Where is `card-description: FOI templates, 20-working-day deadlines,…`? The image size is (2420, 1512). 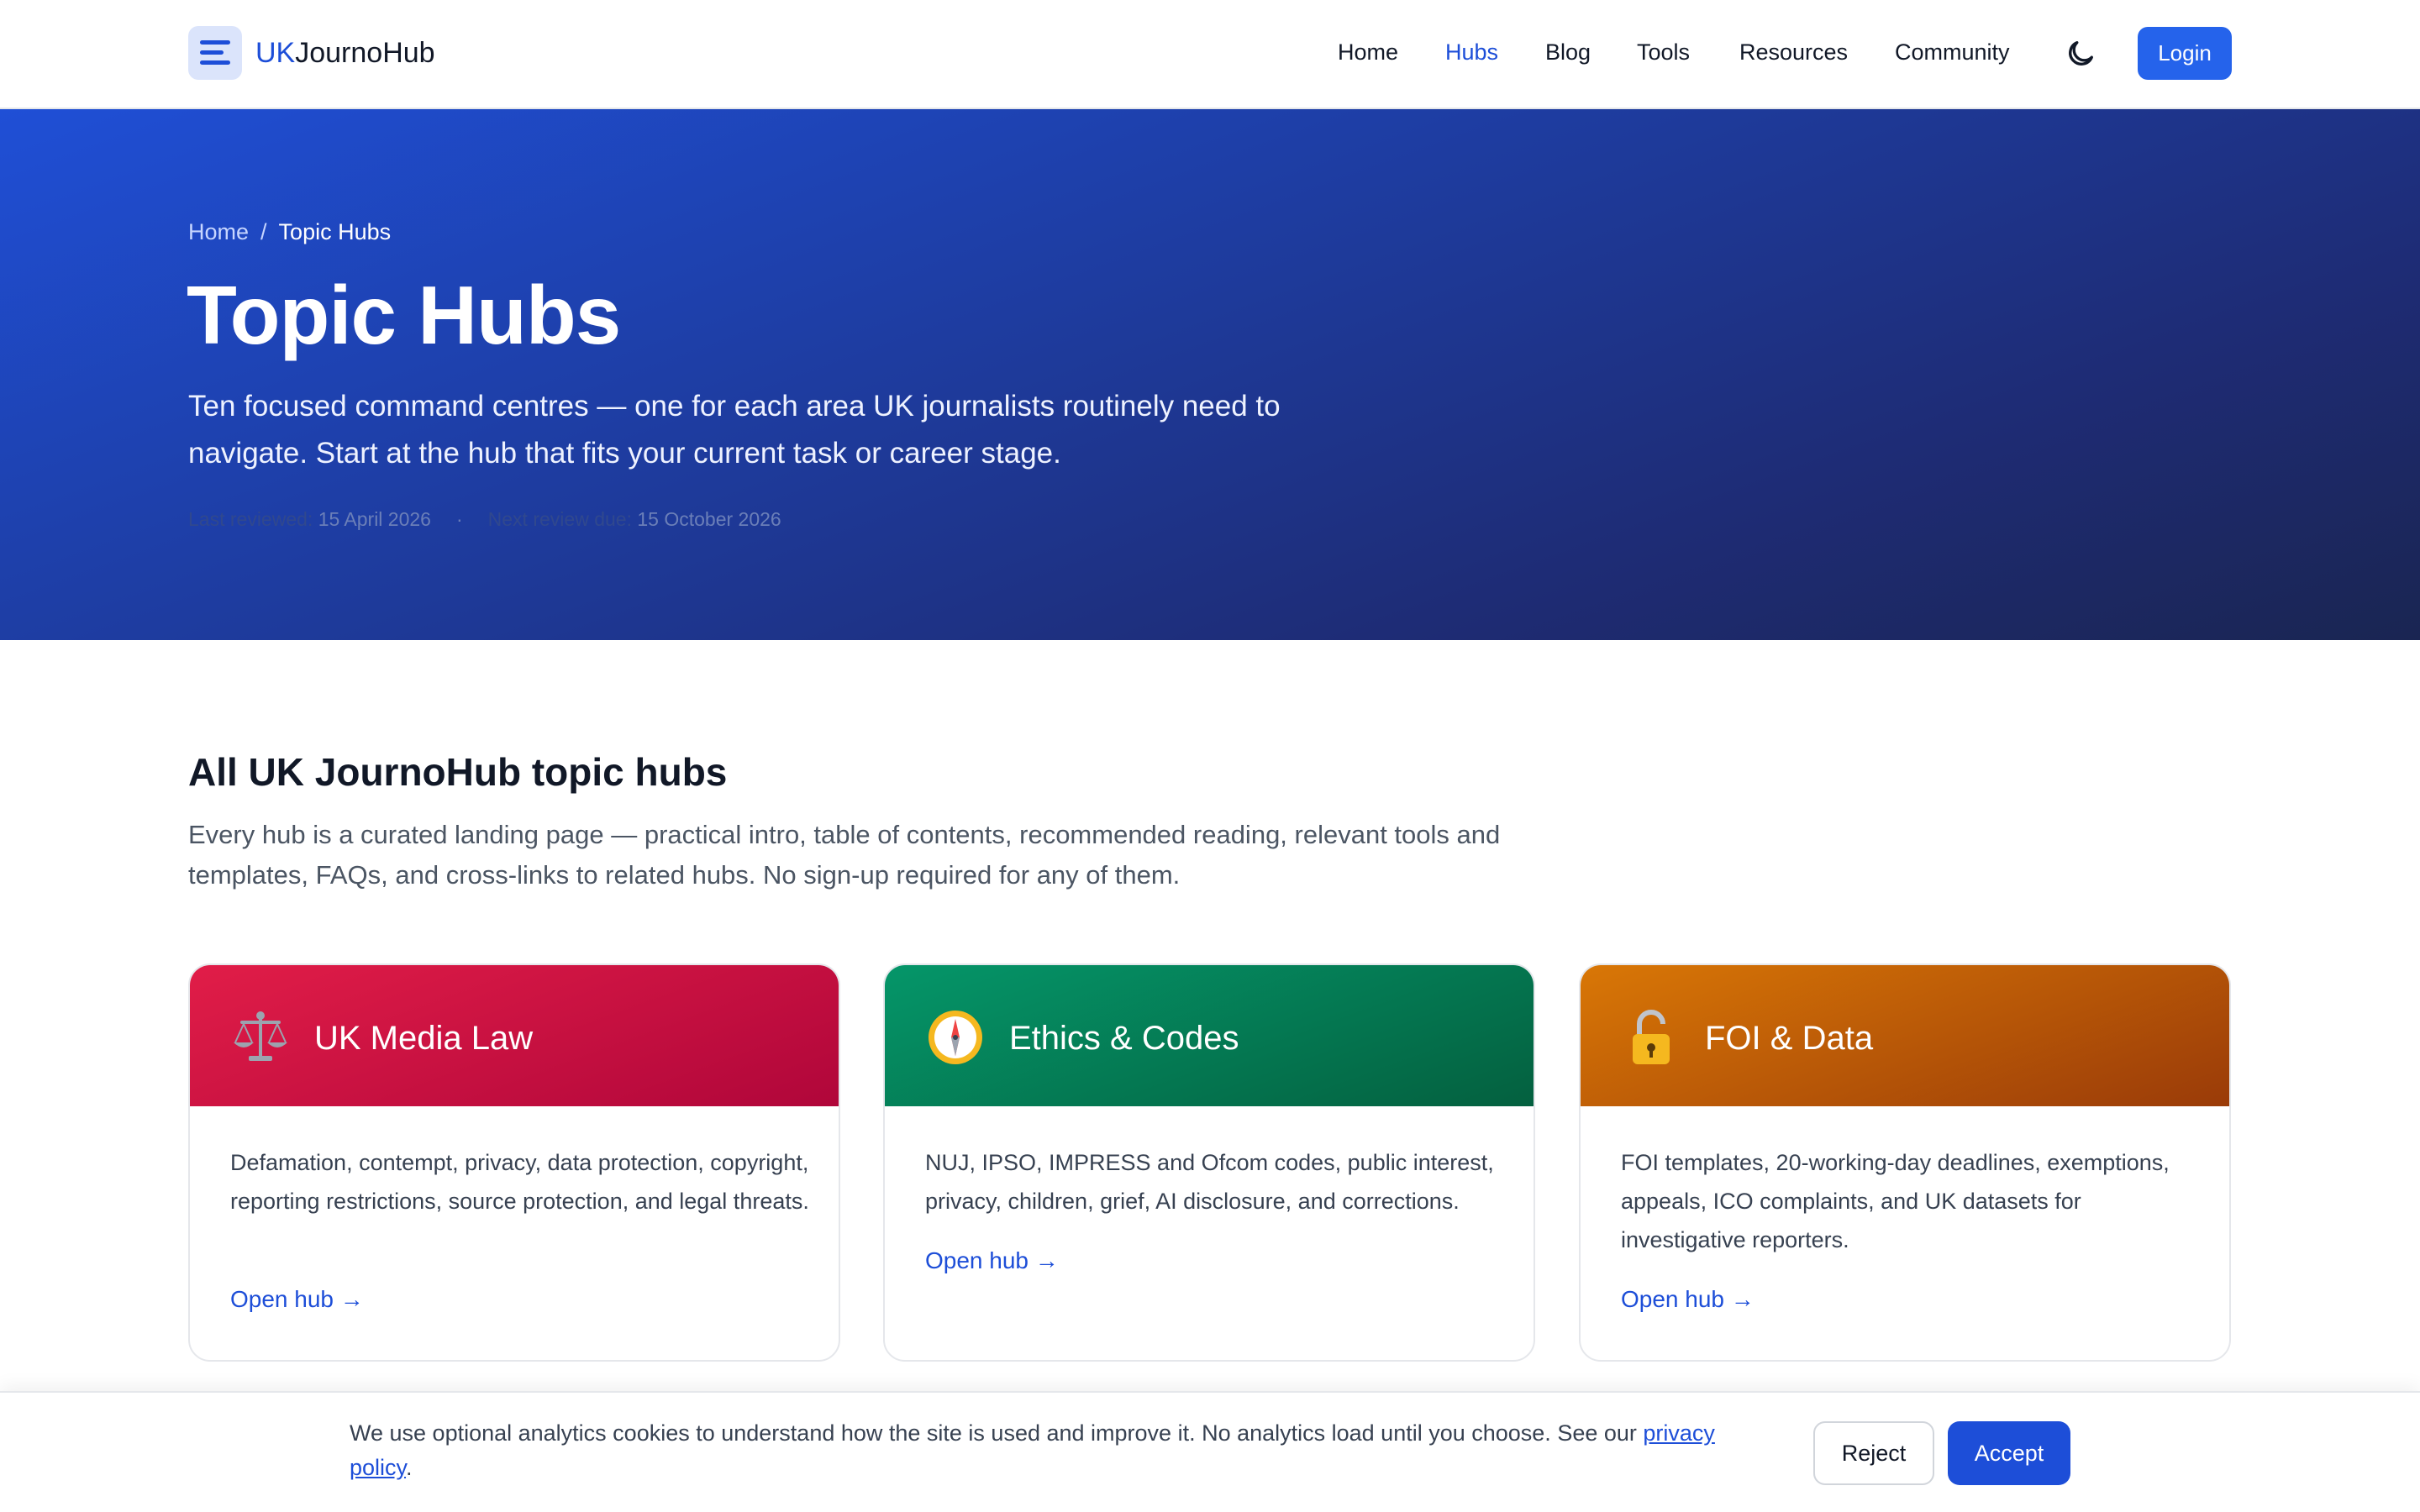 card-description: FOI templates, 20-working-day deadlines,… is located at coordinates (1895, 1201).